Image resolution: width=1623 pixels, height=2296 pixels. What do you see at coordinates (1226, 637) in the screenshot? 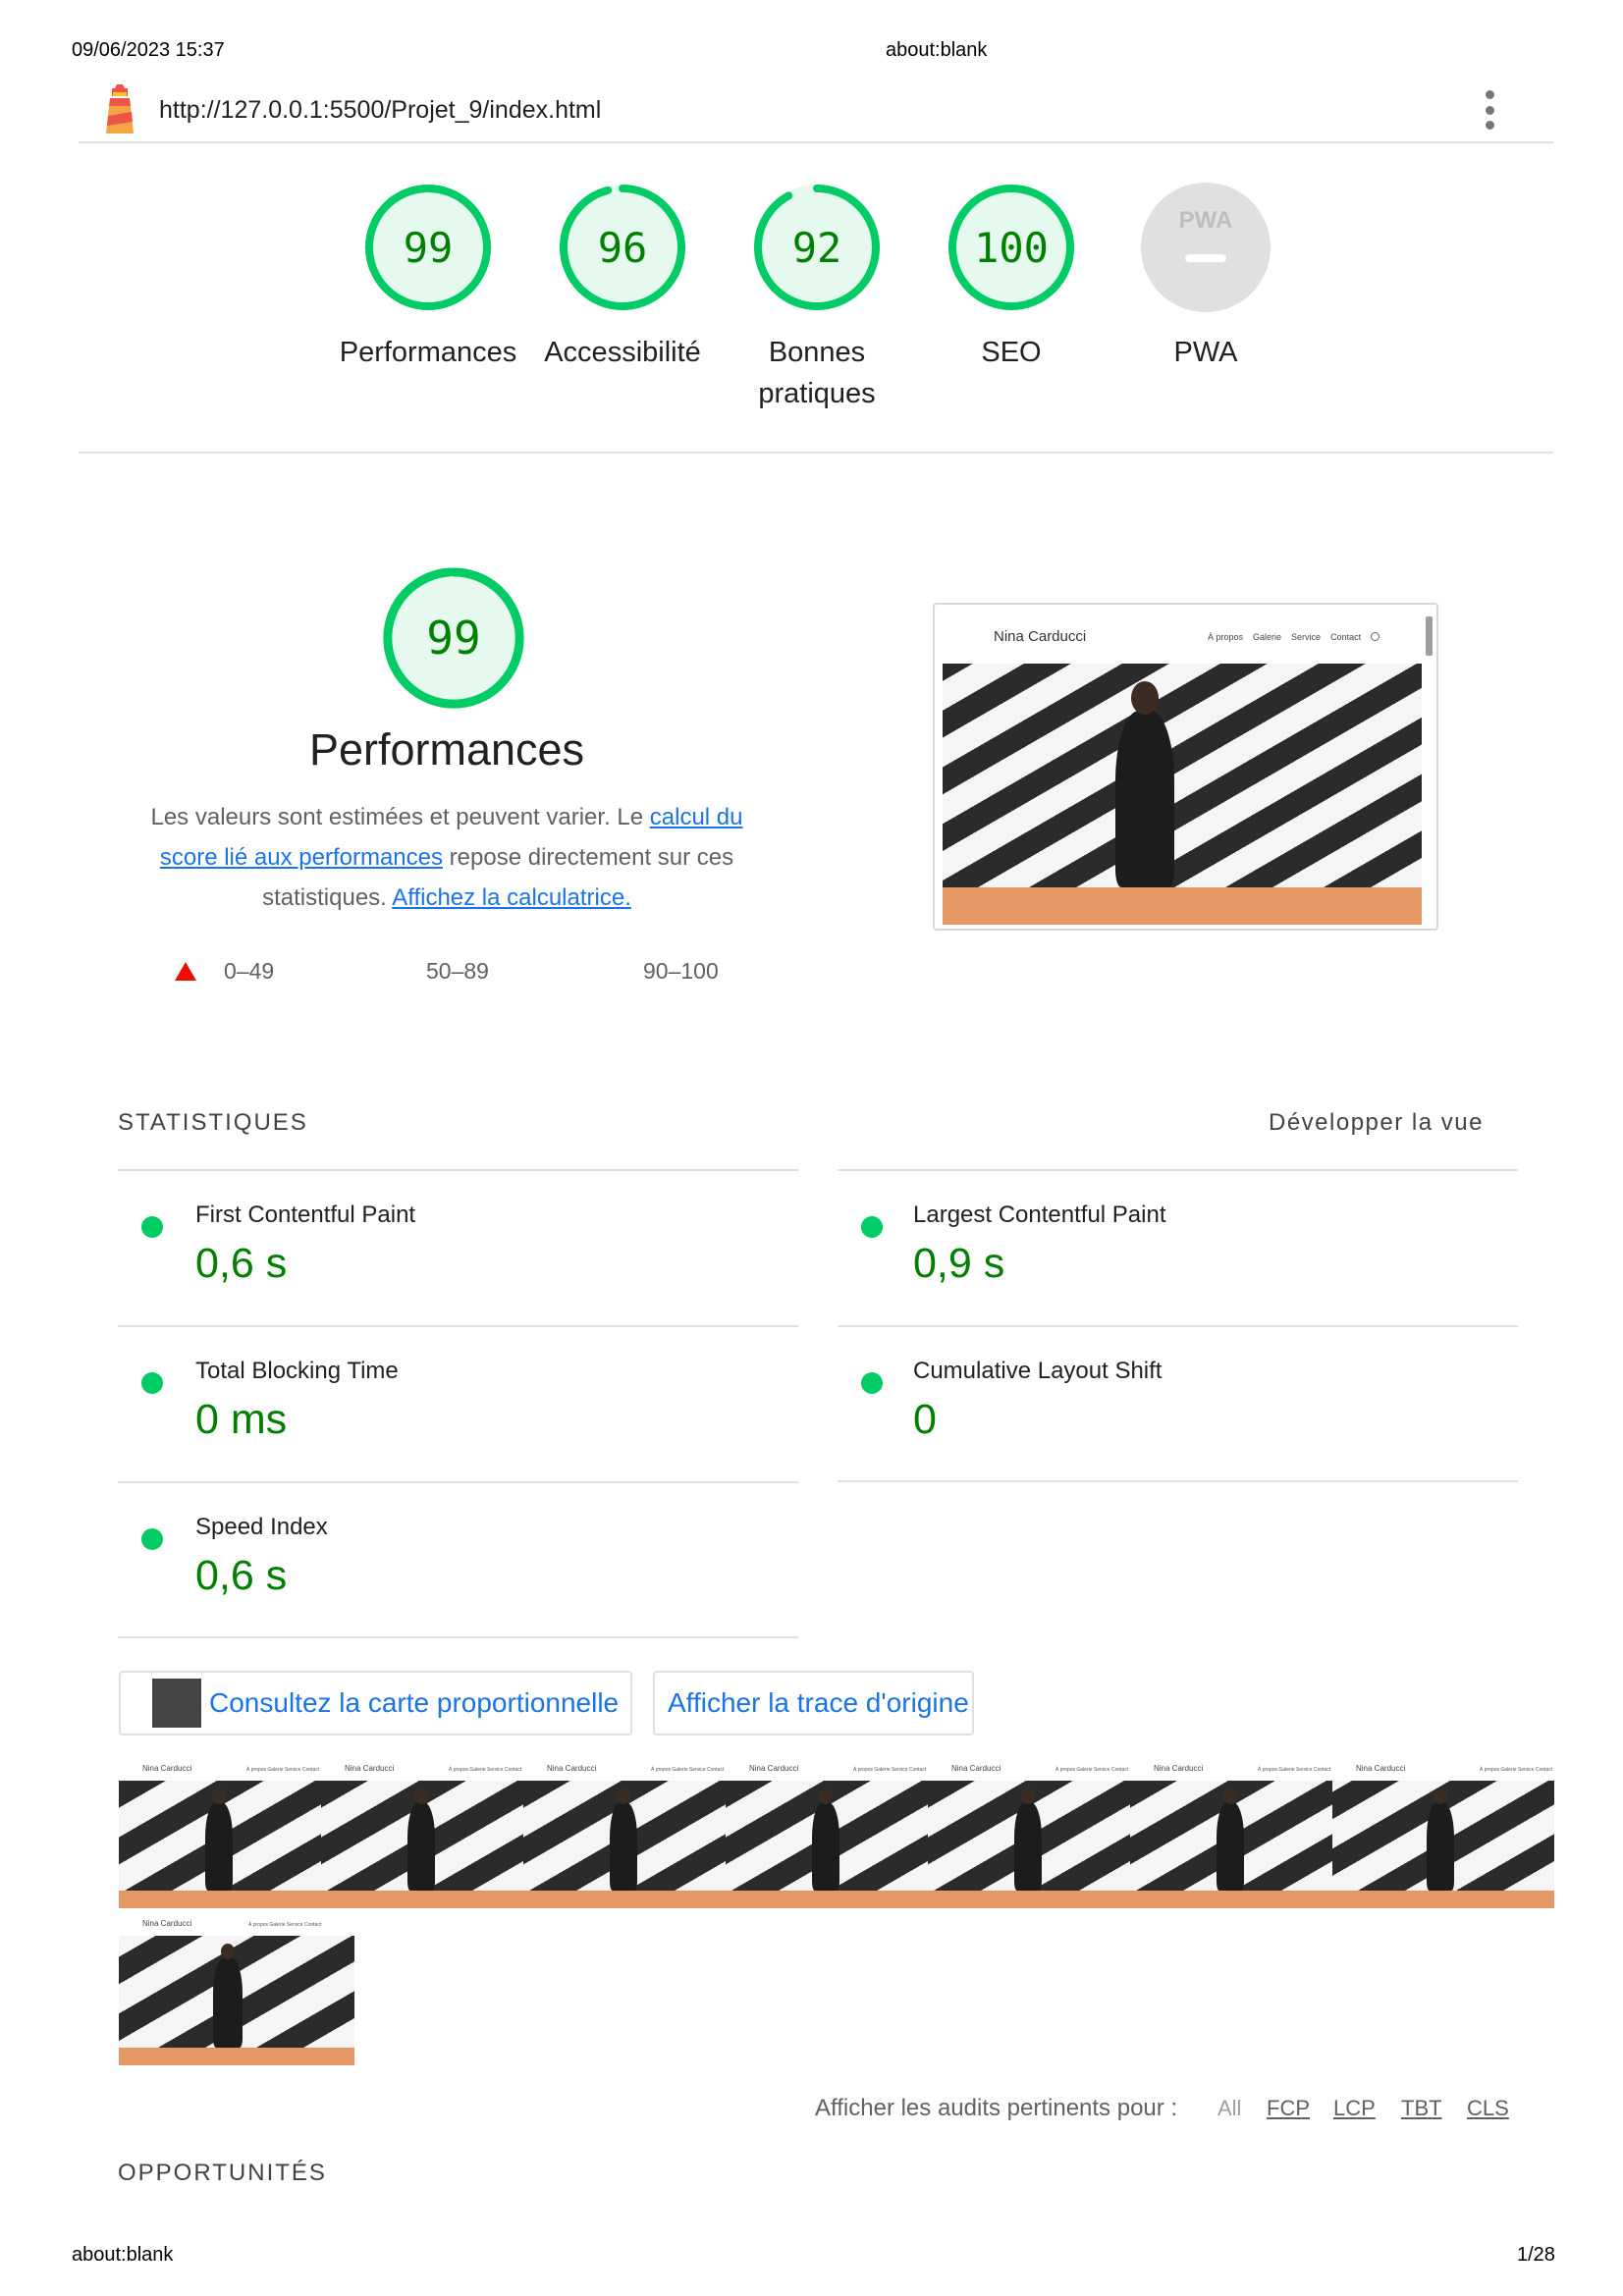
I see `preview-nav-item: À propos` at bounding box center [1226, 637].